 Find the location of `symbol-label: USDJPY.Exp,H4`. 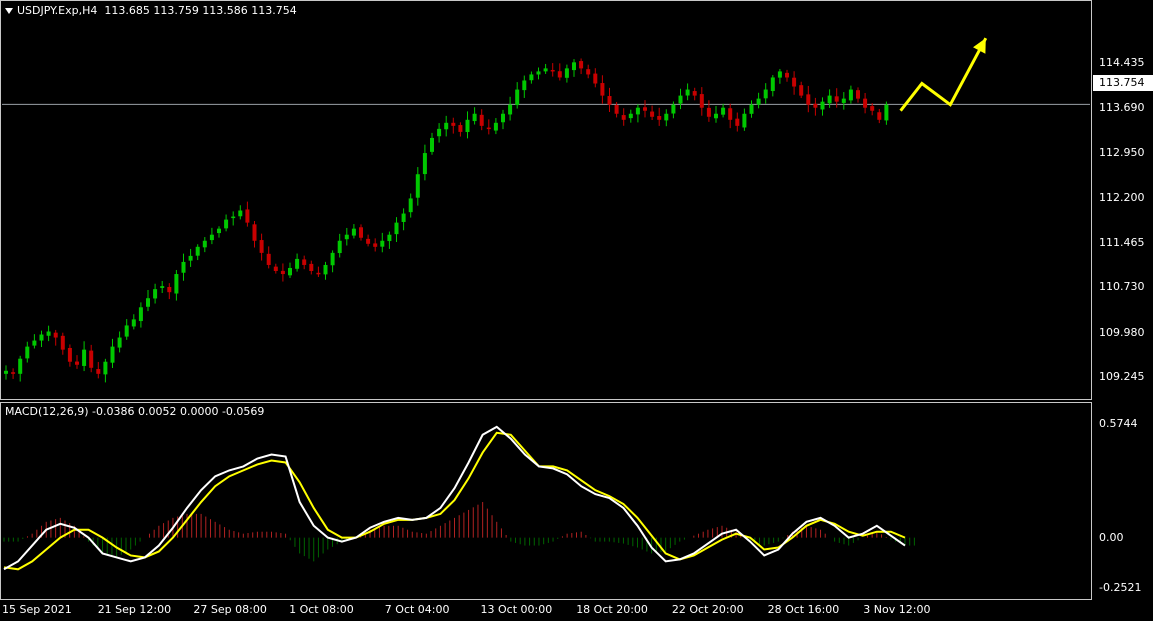

symbol-label: USDJPY.Exp,H4 is located at coordinates (57, 10).